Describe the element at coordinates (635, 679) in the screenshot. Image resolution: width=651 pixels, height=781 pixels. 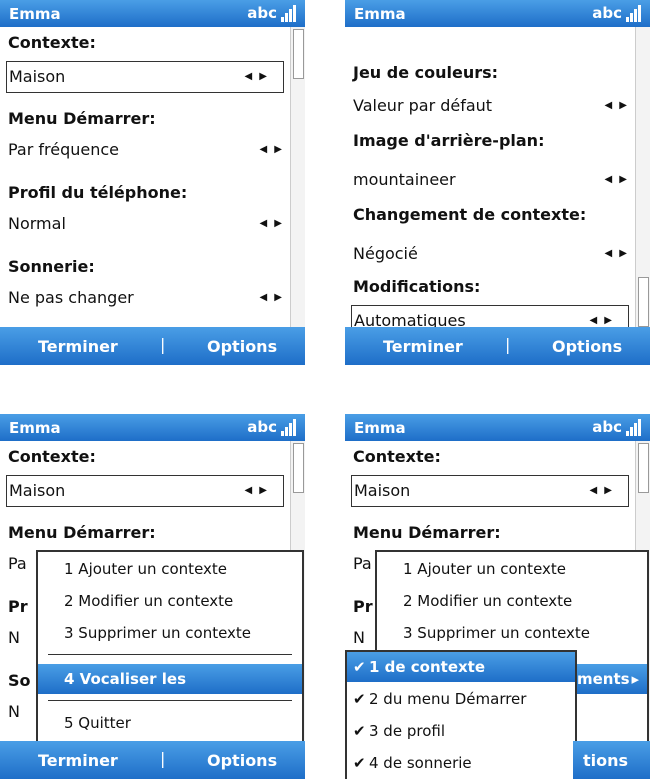
I see `submenu-arrow-icon: ▸` at that location.